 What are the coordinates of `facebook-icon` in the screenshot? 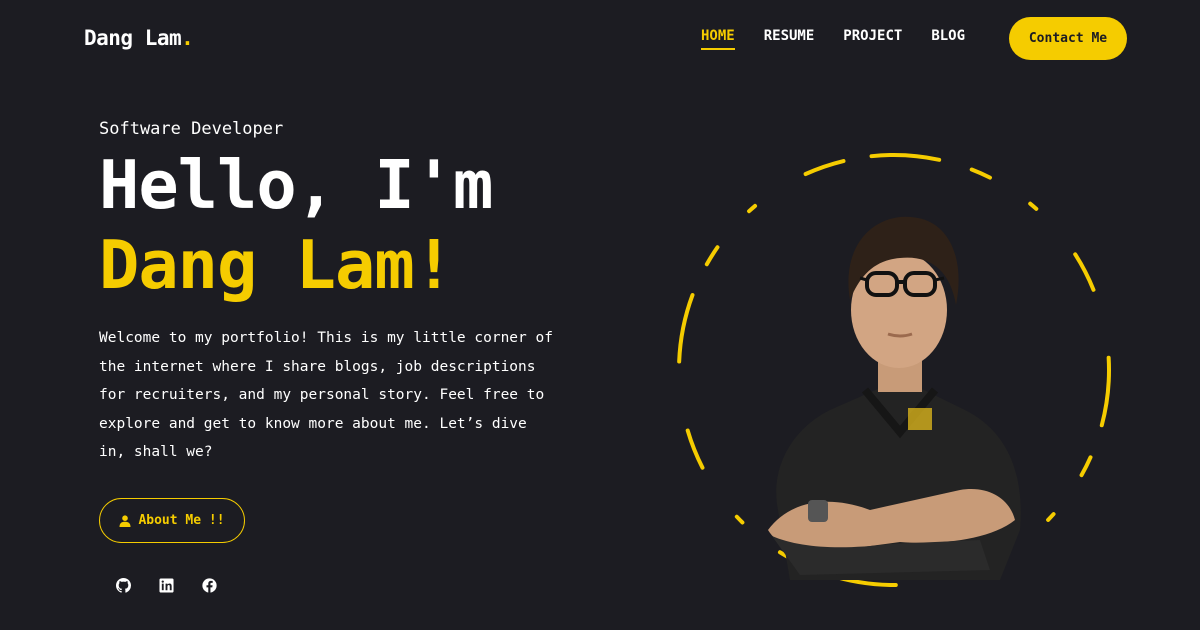 It's located at (209, 585).